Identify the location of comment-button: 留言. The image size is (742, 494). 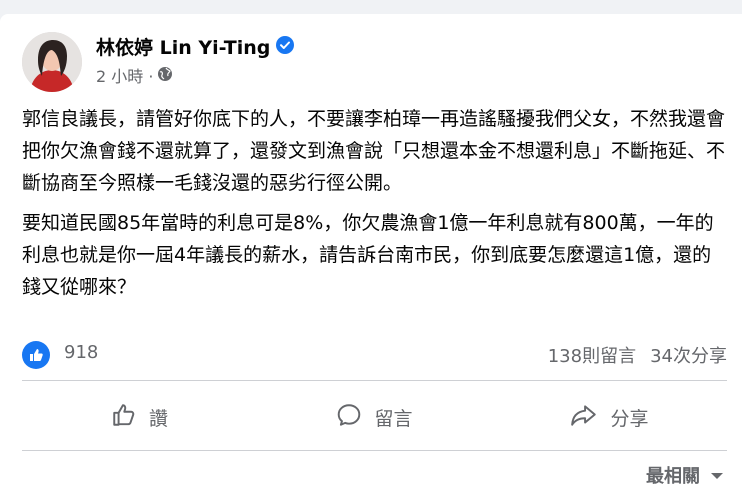
(374, 417).